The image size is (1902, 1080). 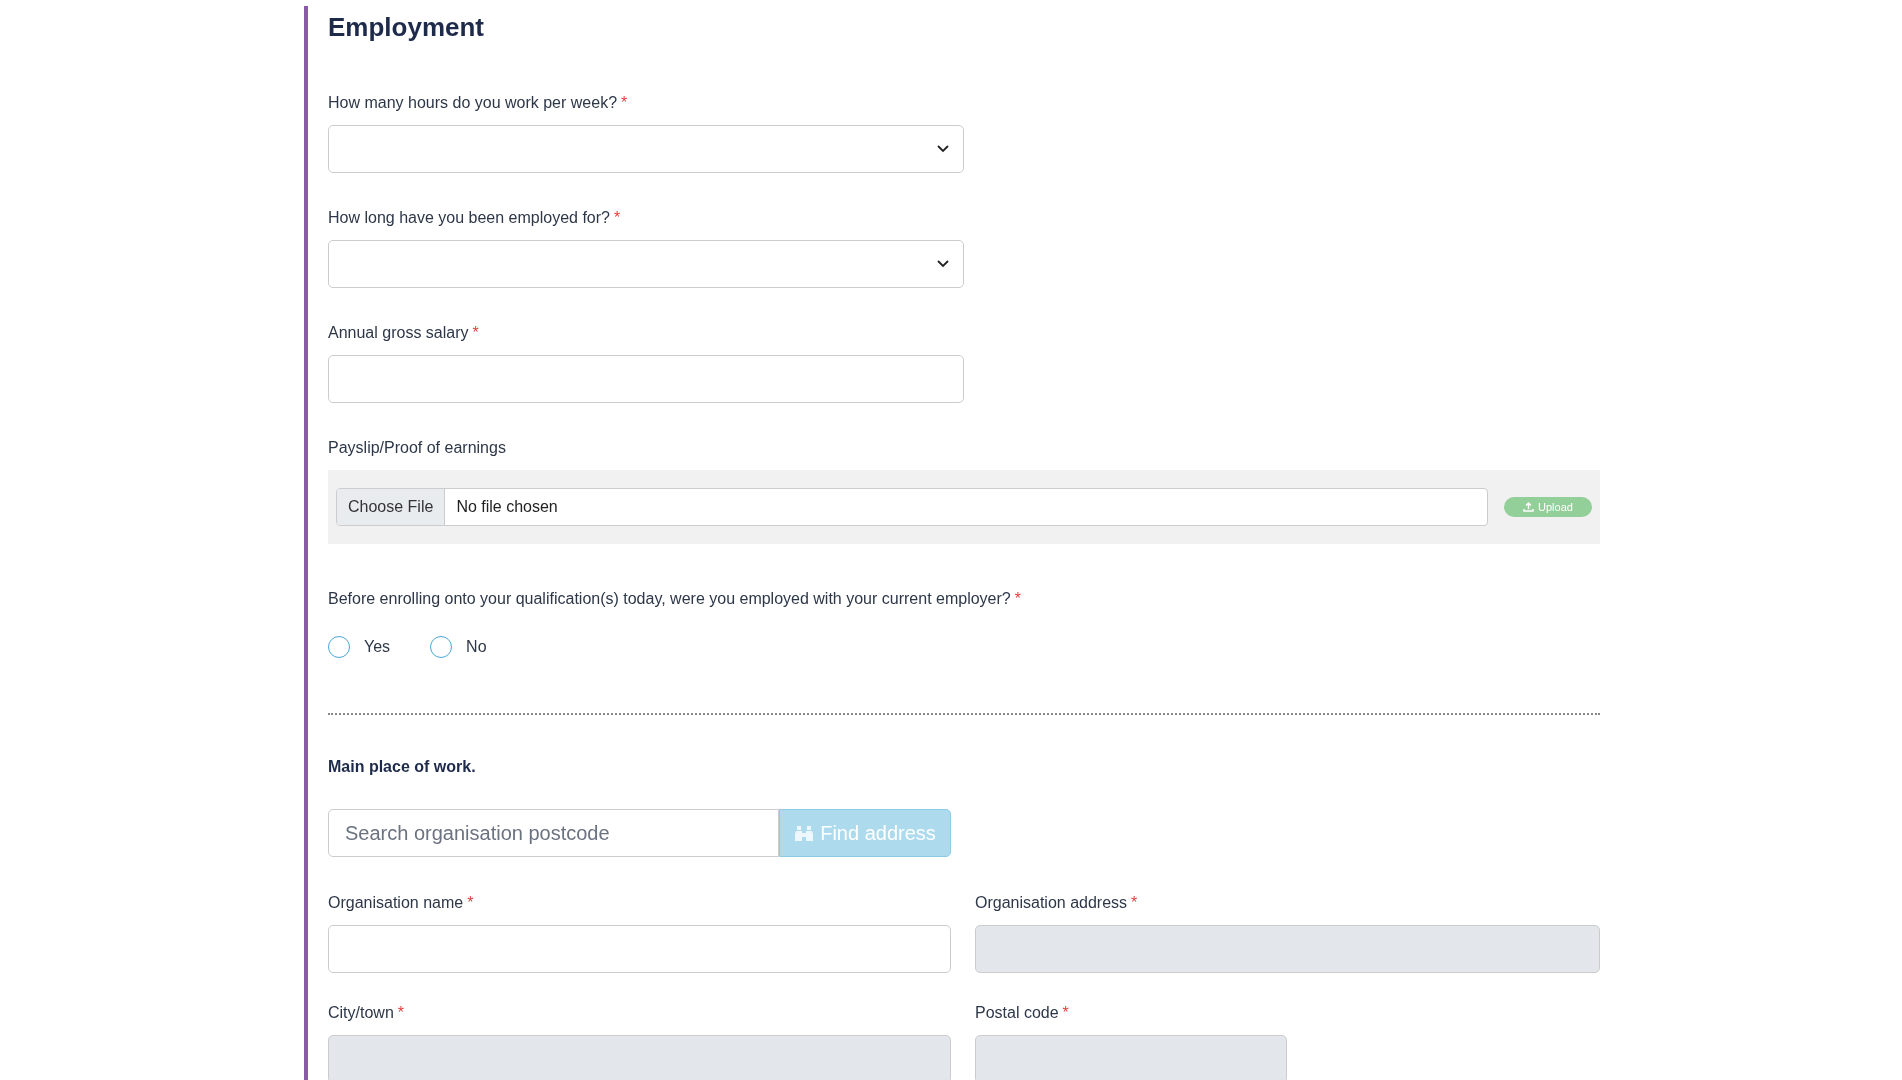 I want to click on radio-option: No, so click(x=458, y=647).